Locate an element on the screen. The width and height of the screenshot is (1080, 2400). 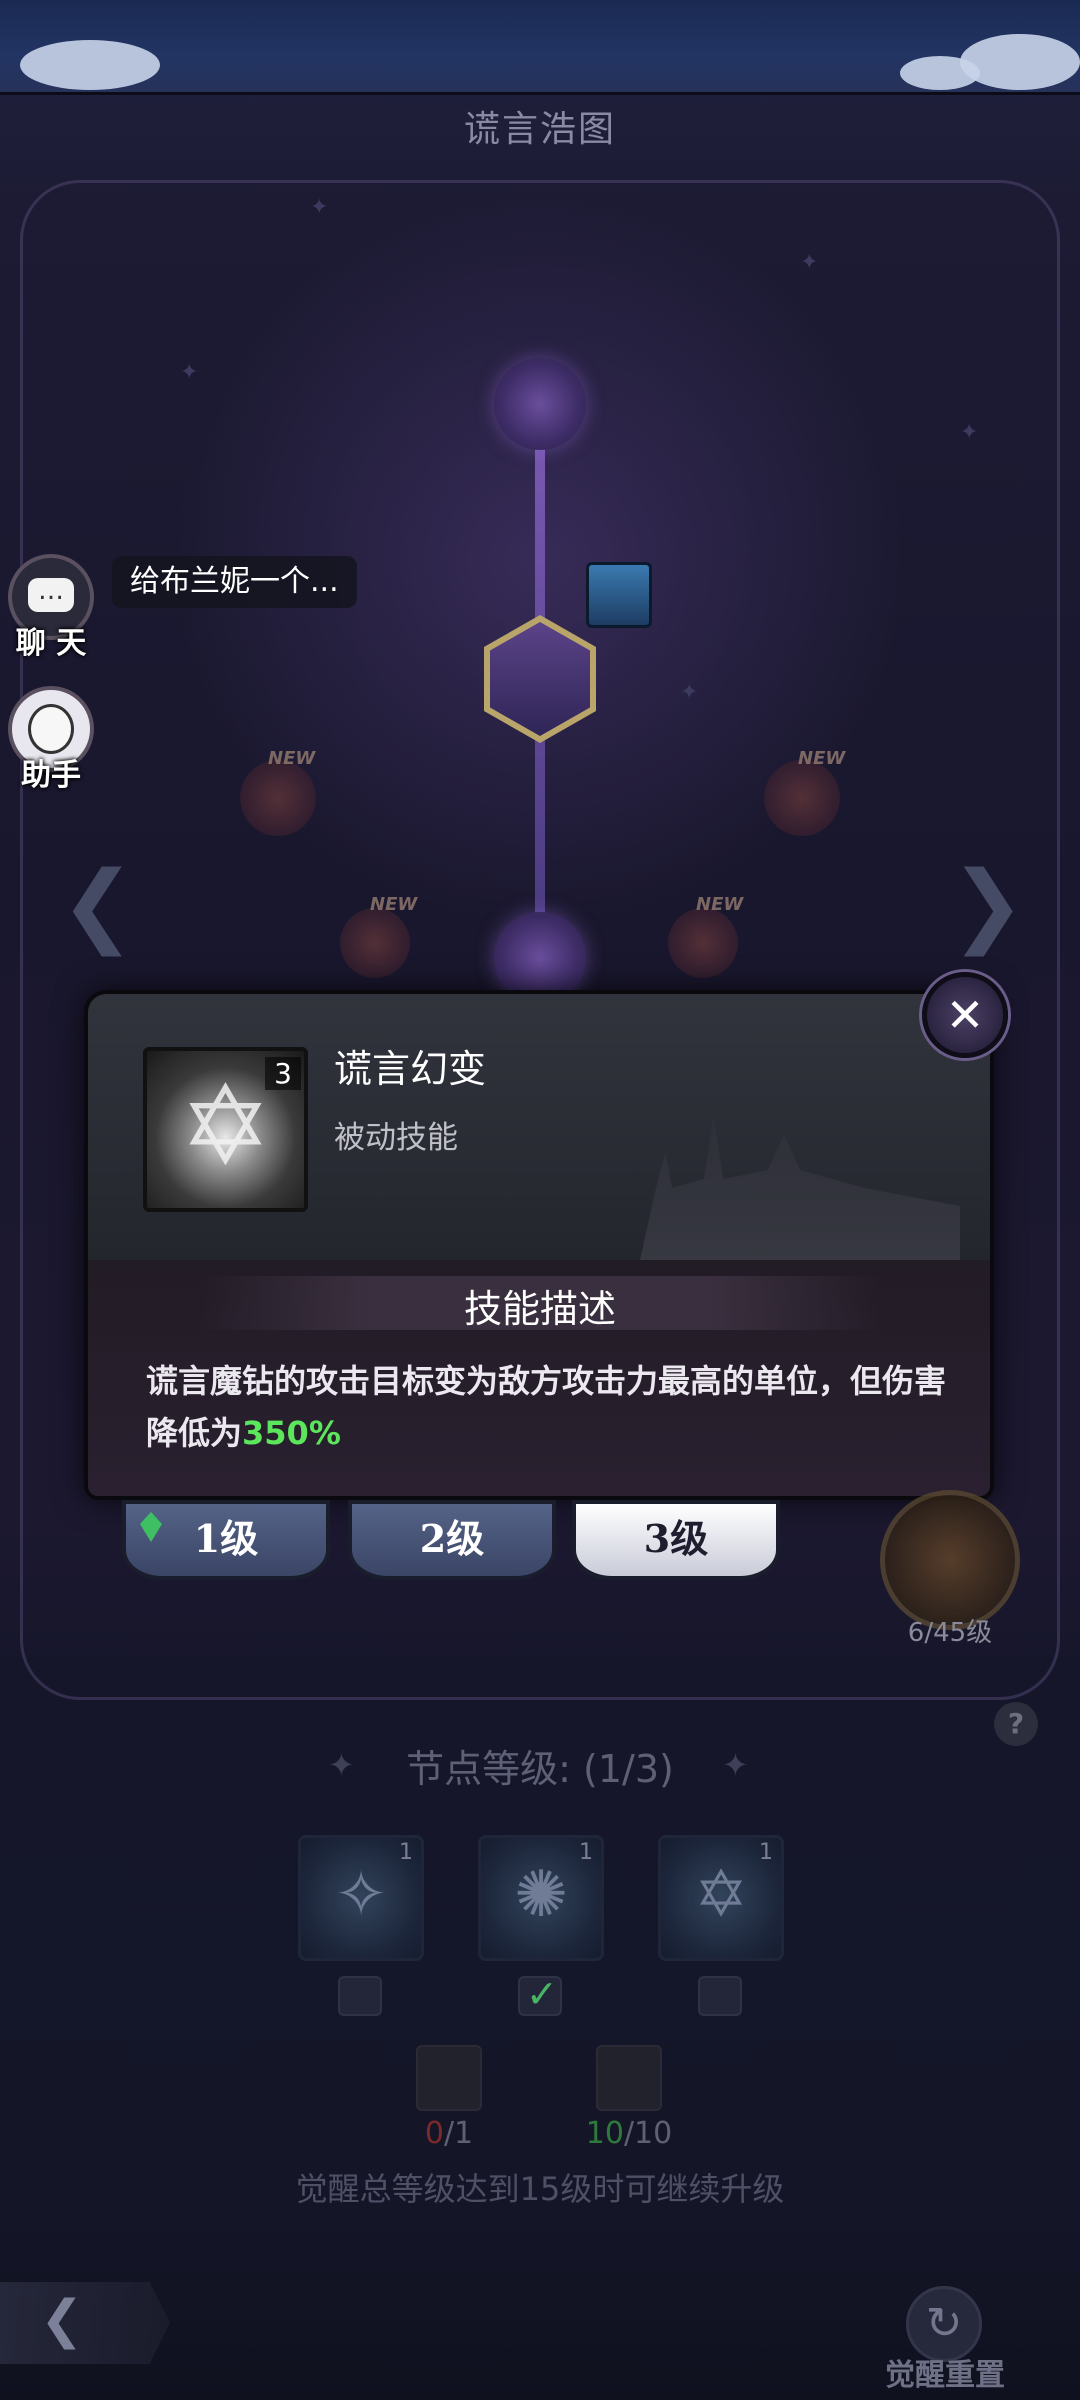
level-tab-1: 1级 is located at coordinates (226, 1540).